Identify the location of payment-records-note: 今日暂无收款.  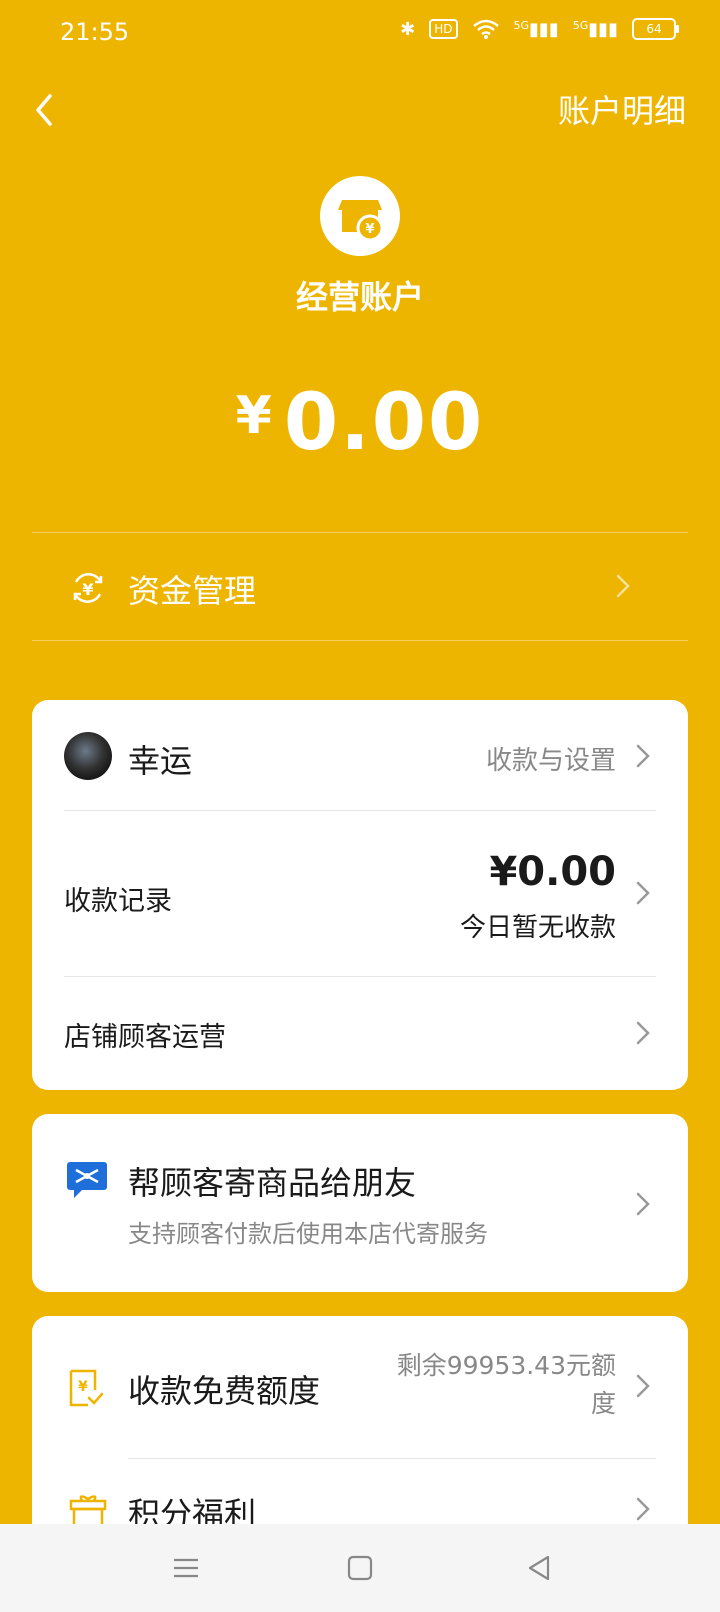
(537, 928).